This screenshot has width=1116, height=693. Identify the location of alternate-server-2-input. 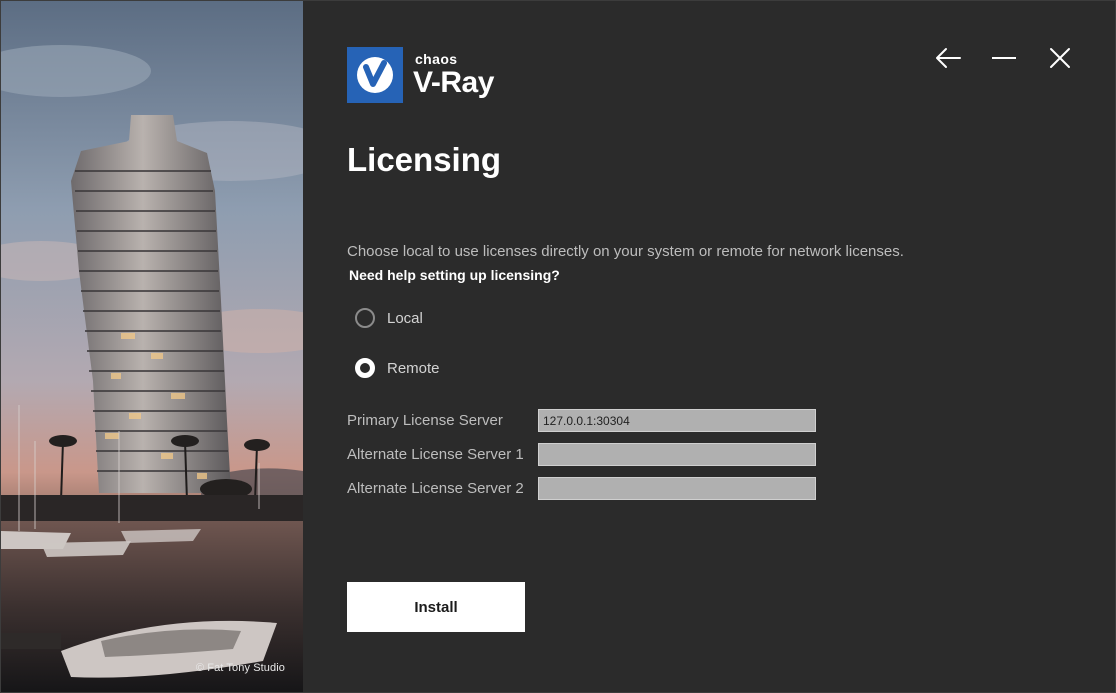
(677, 488).